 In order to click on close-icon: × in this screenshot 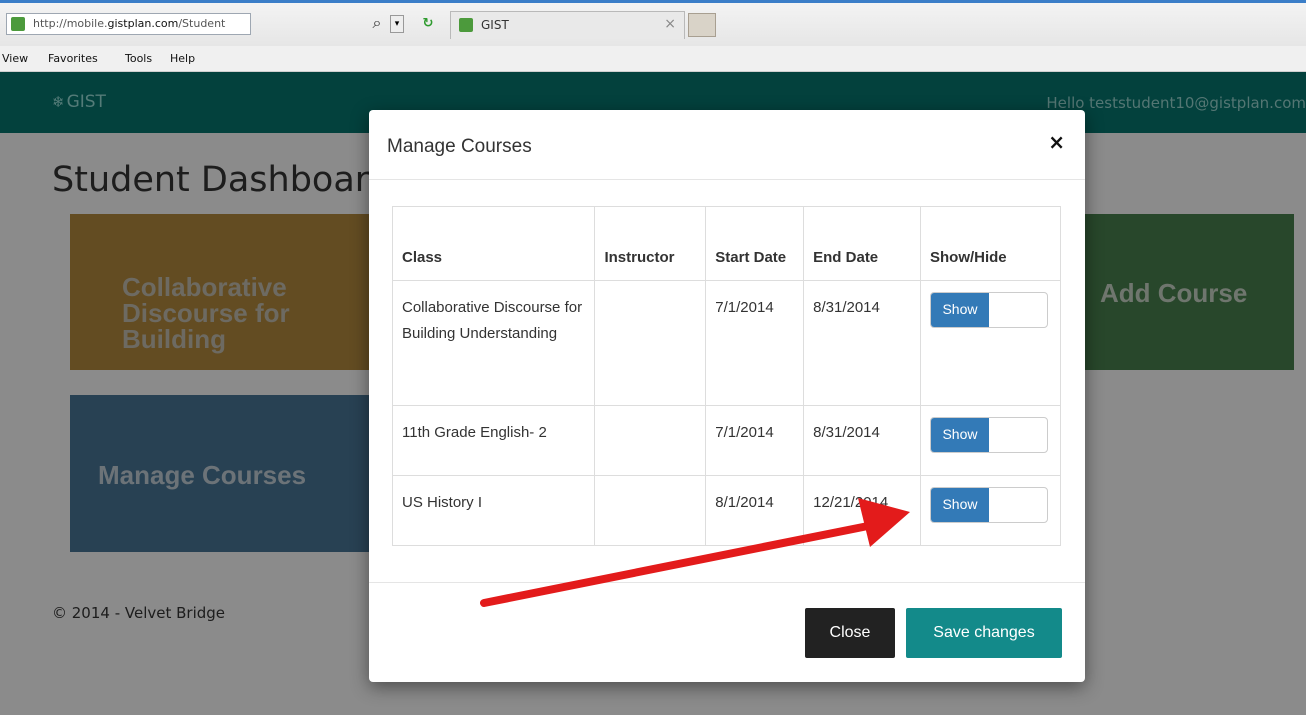, I will do `click(1056, 142)`.